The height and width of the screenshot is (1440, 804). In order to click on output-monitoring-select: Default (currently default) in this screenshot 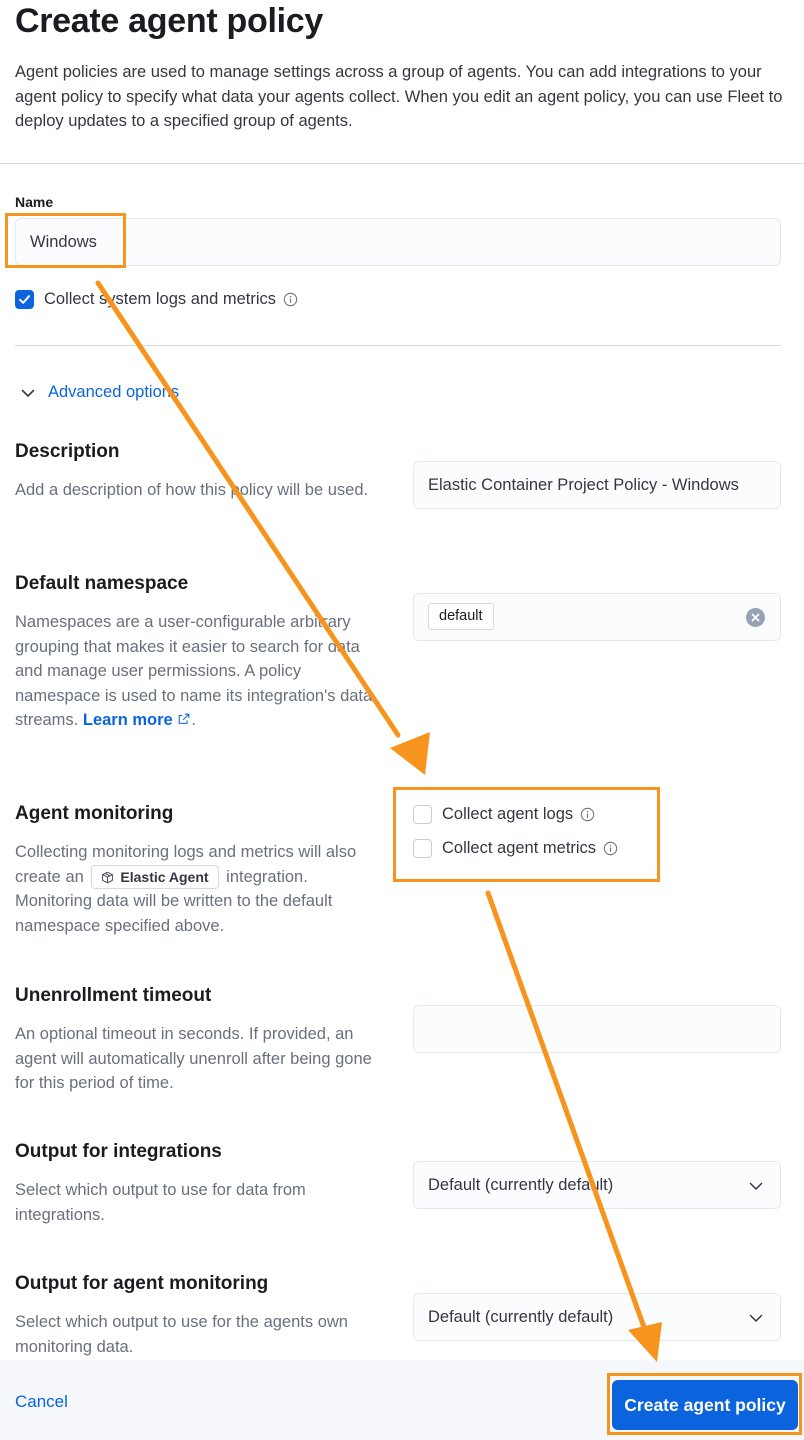, I will do `click(597, 1317)`.